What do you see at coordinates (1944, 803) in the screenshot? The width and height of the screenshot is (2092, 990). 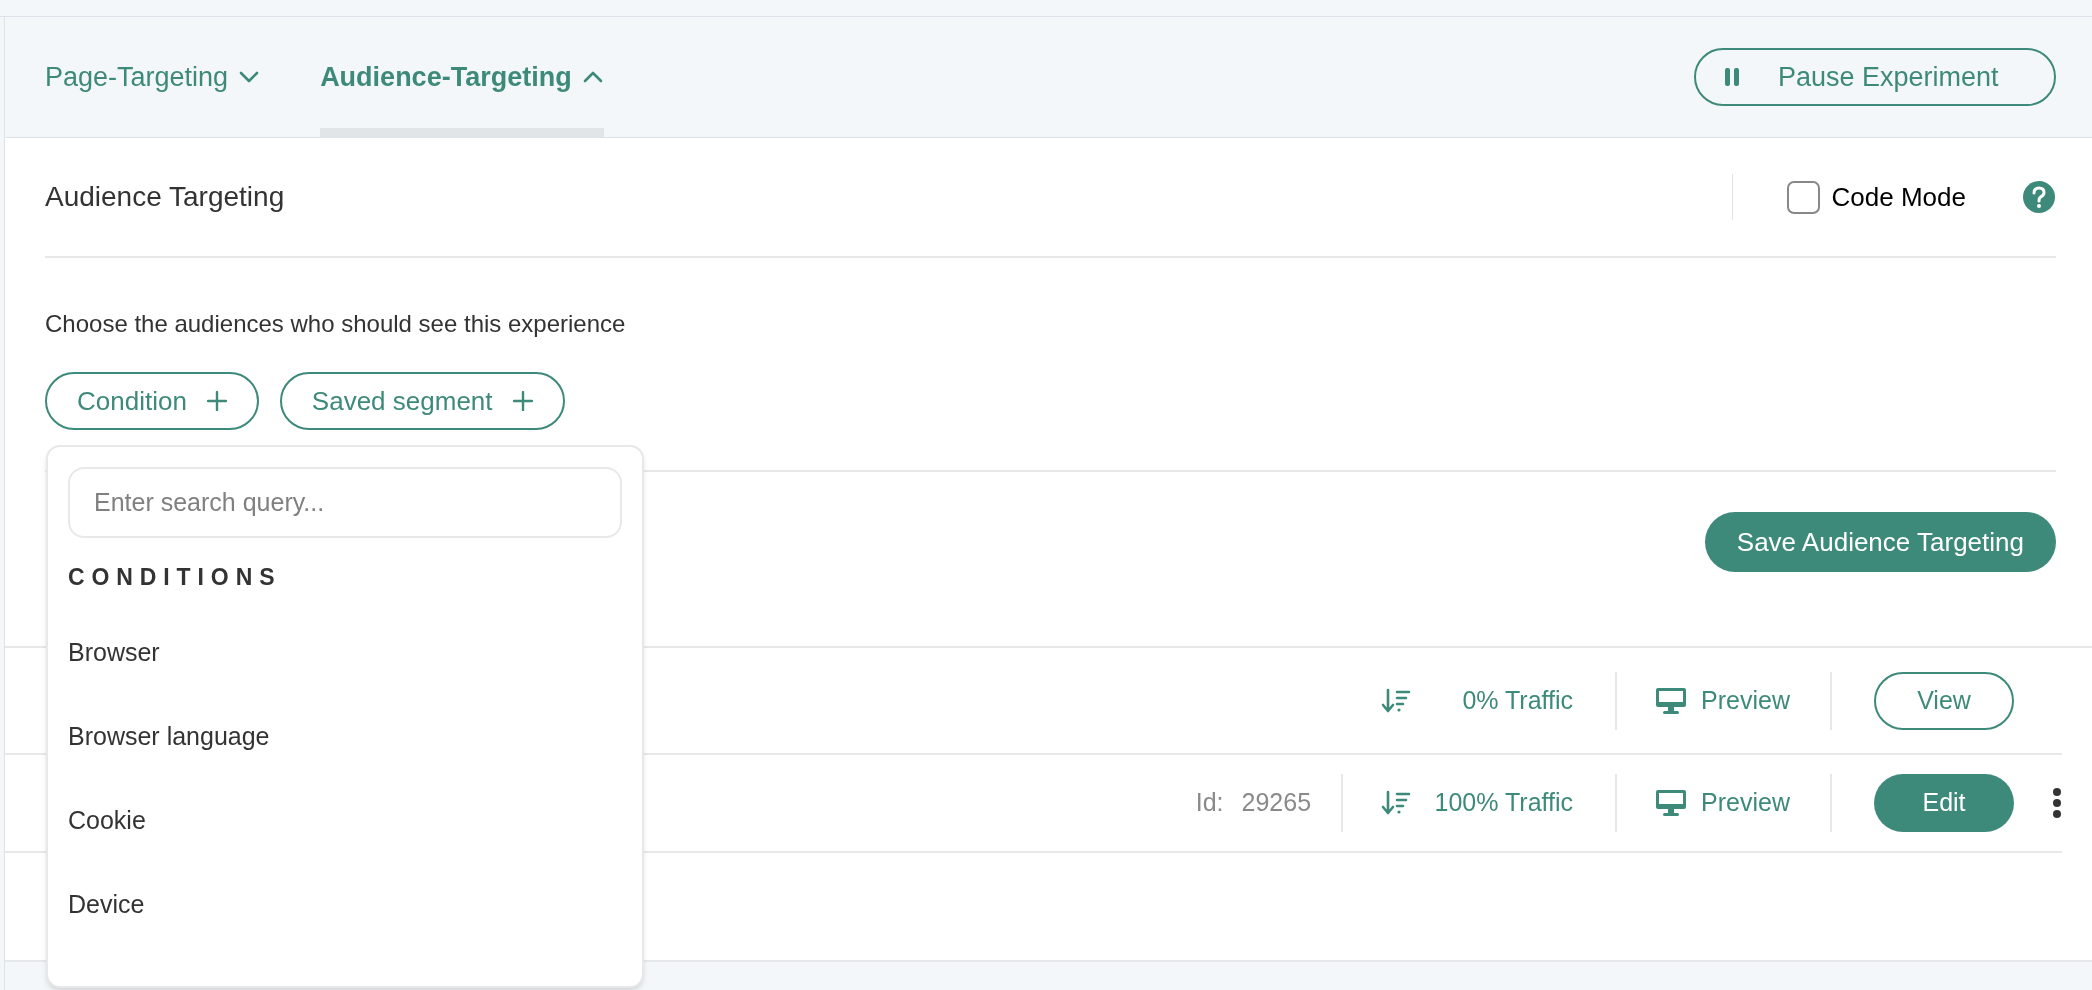 I see `edit-button: Edit` at bounding box center [1944, 803].